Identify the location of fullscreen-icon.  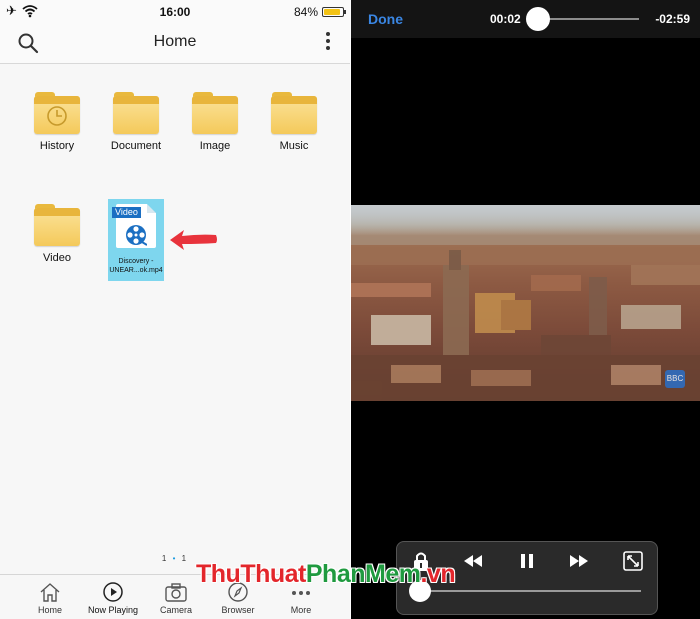
(633, 561).